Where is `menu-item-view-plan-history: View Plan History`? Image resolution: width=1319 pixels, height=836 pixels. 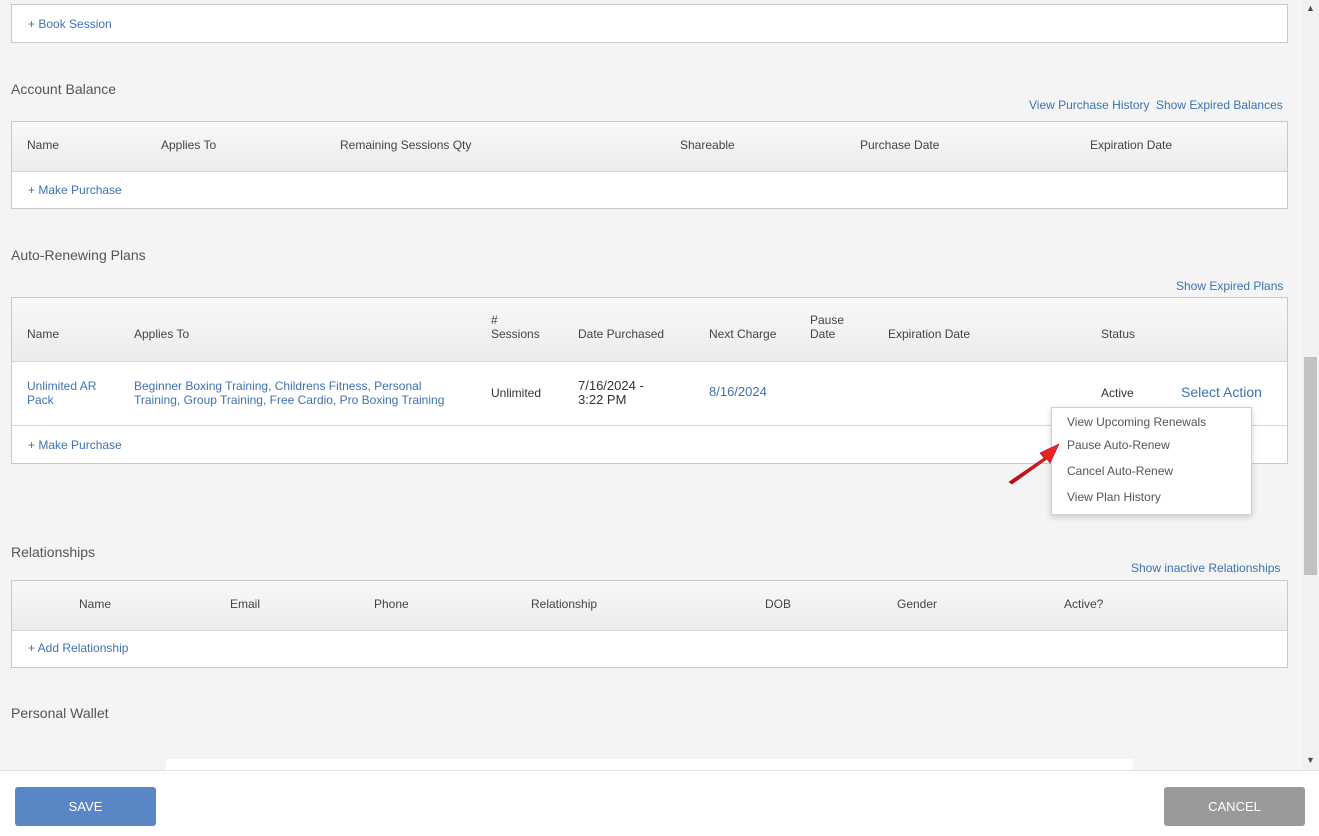
menu-item-view-plan-history: View Plan History is located at coordinates (1114, 497).